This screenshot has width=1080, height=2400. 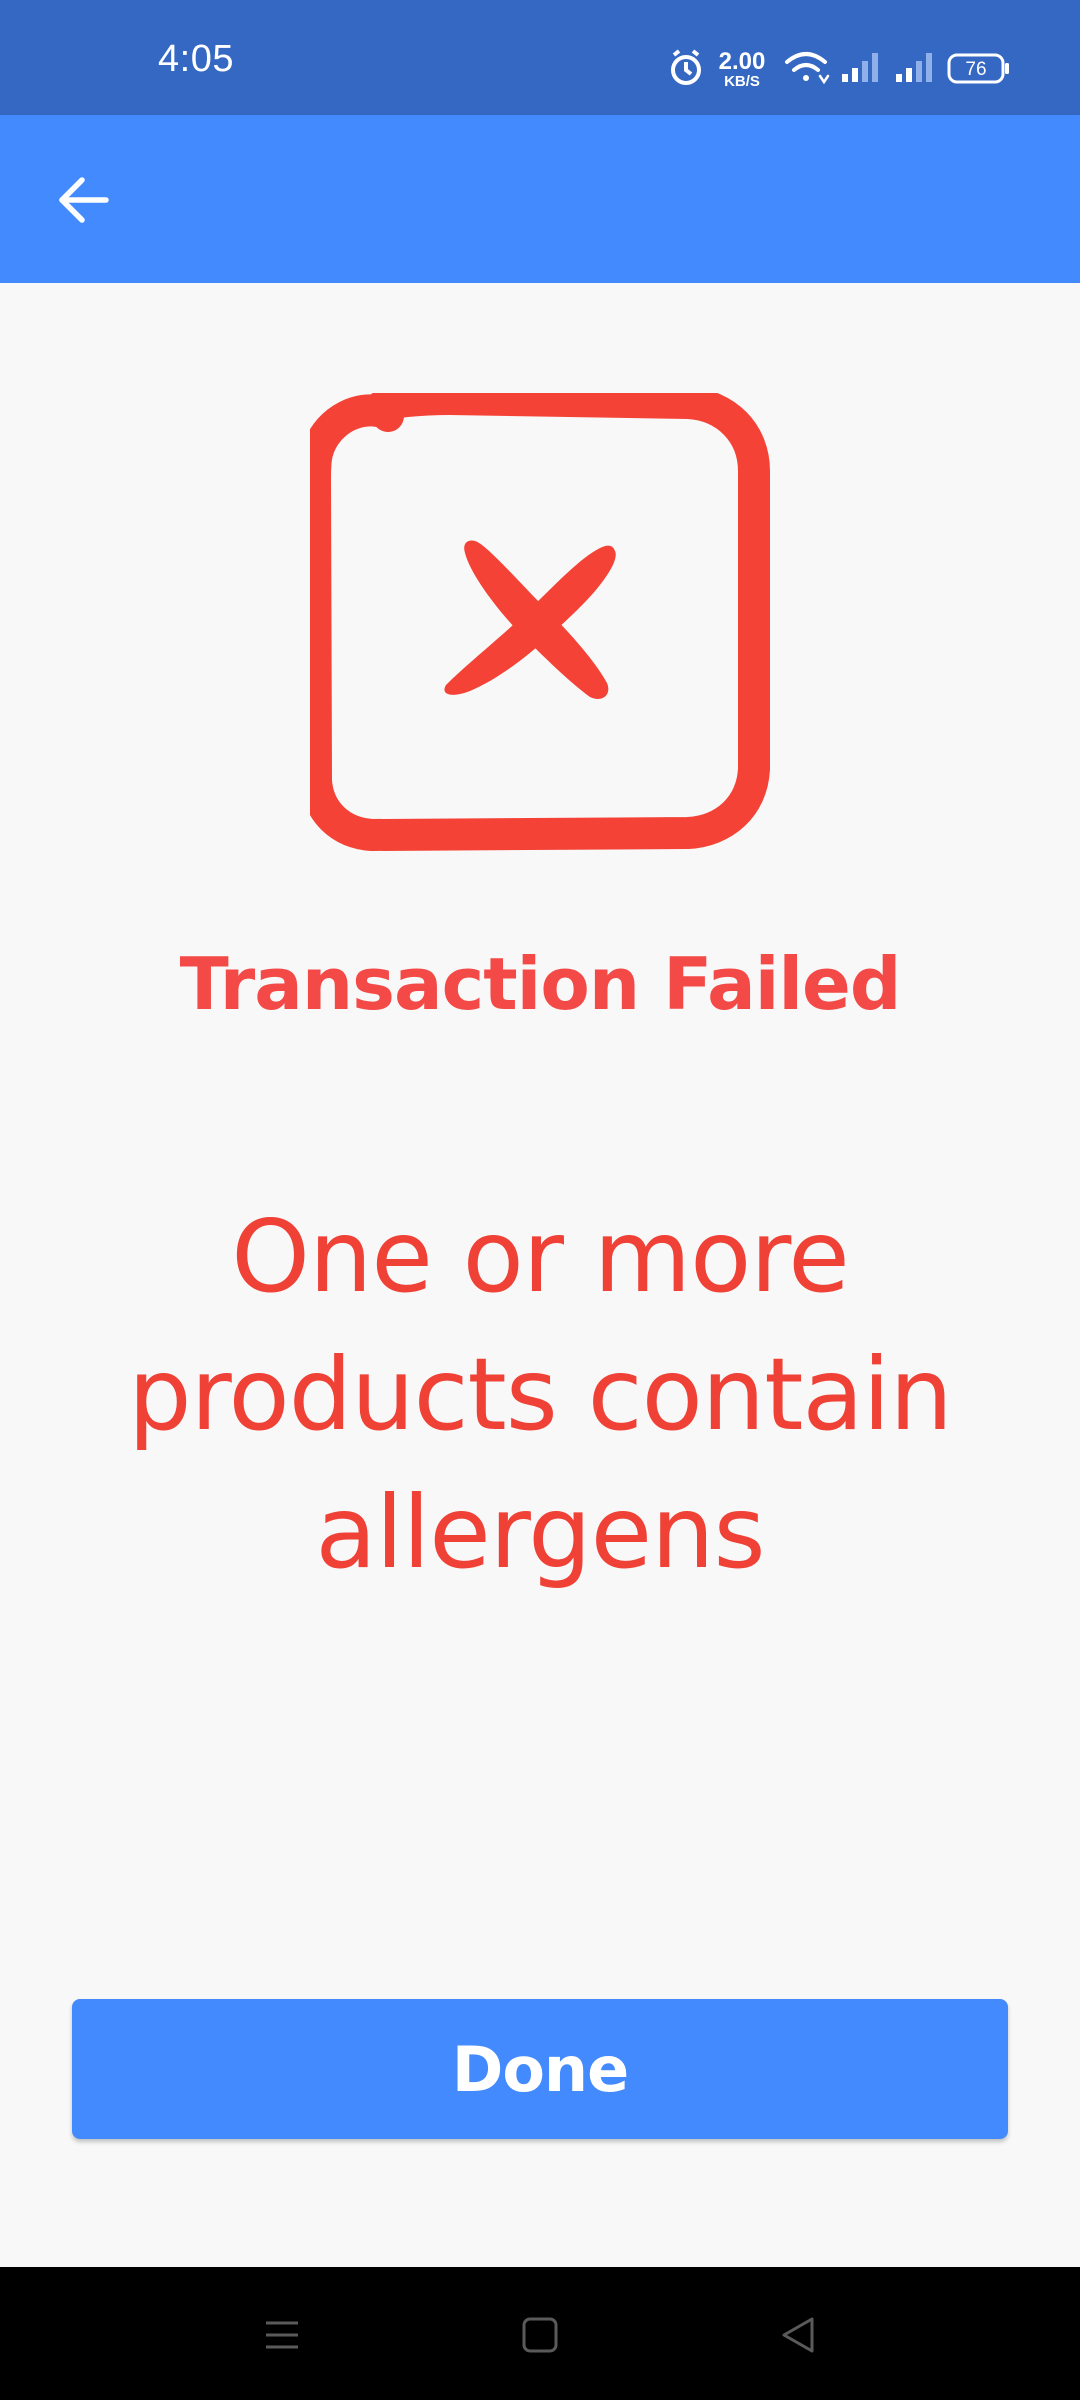 I want to click on battery-icon: 76, so click(x=978, y=68).